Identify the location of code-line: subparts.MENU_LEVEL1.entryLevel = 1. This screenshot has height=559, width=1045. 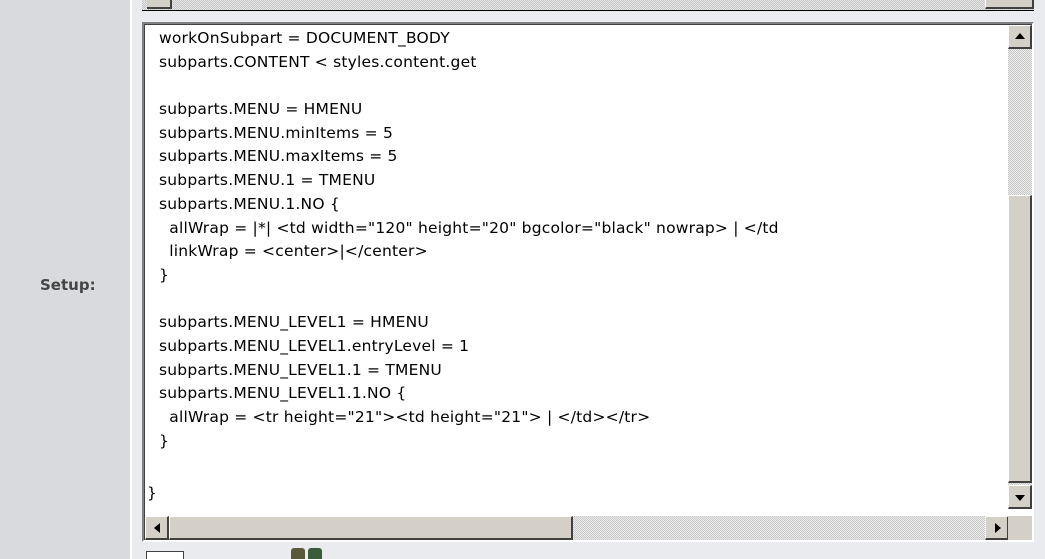
(314, 345).